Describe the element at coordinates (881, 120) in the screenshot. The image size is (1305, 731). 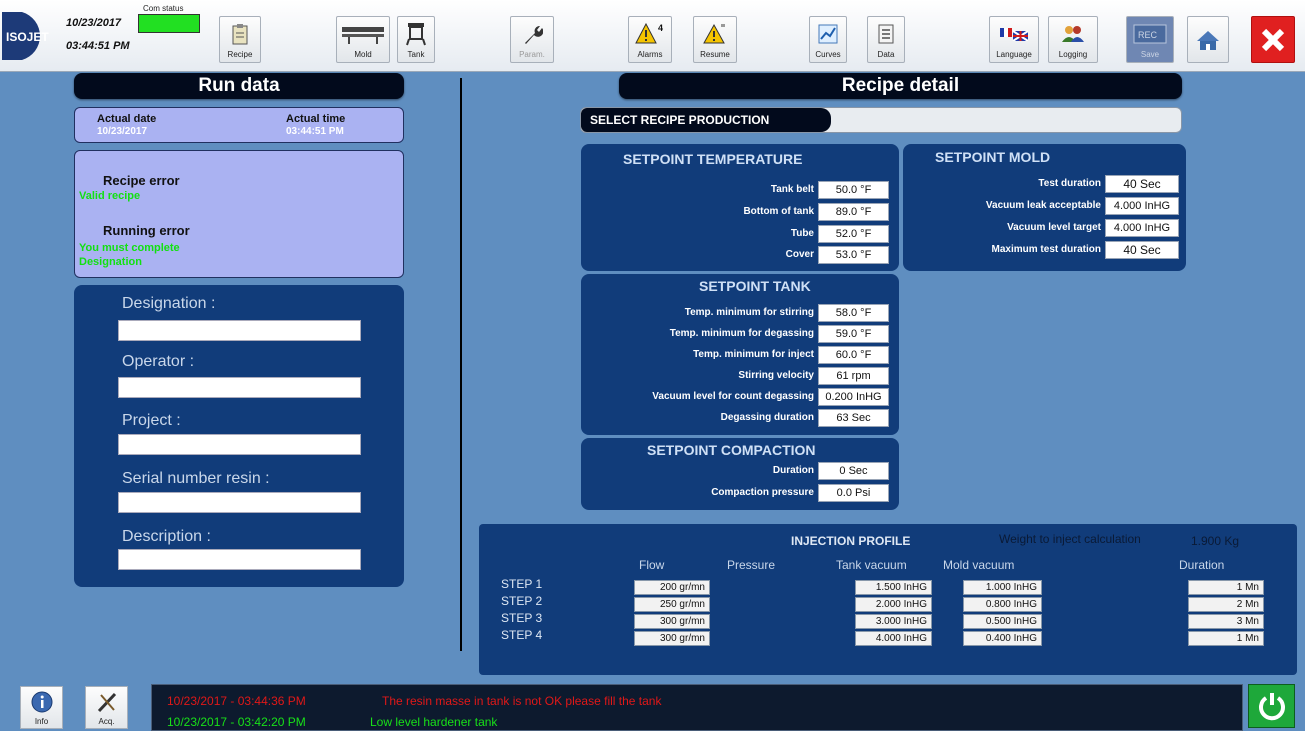
I see `select-recipe-dropdown: SELECT RECIPE PRODUCTION` at that location.